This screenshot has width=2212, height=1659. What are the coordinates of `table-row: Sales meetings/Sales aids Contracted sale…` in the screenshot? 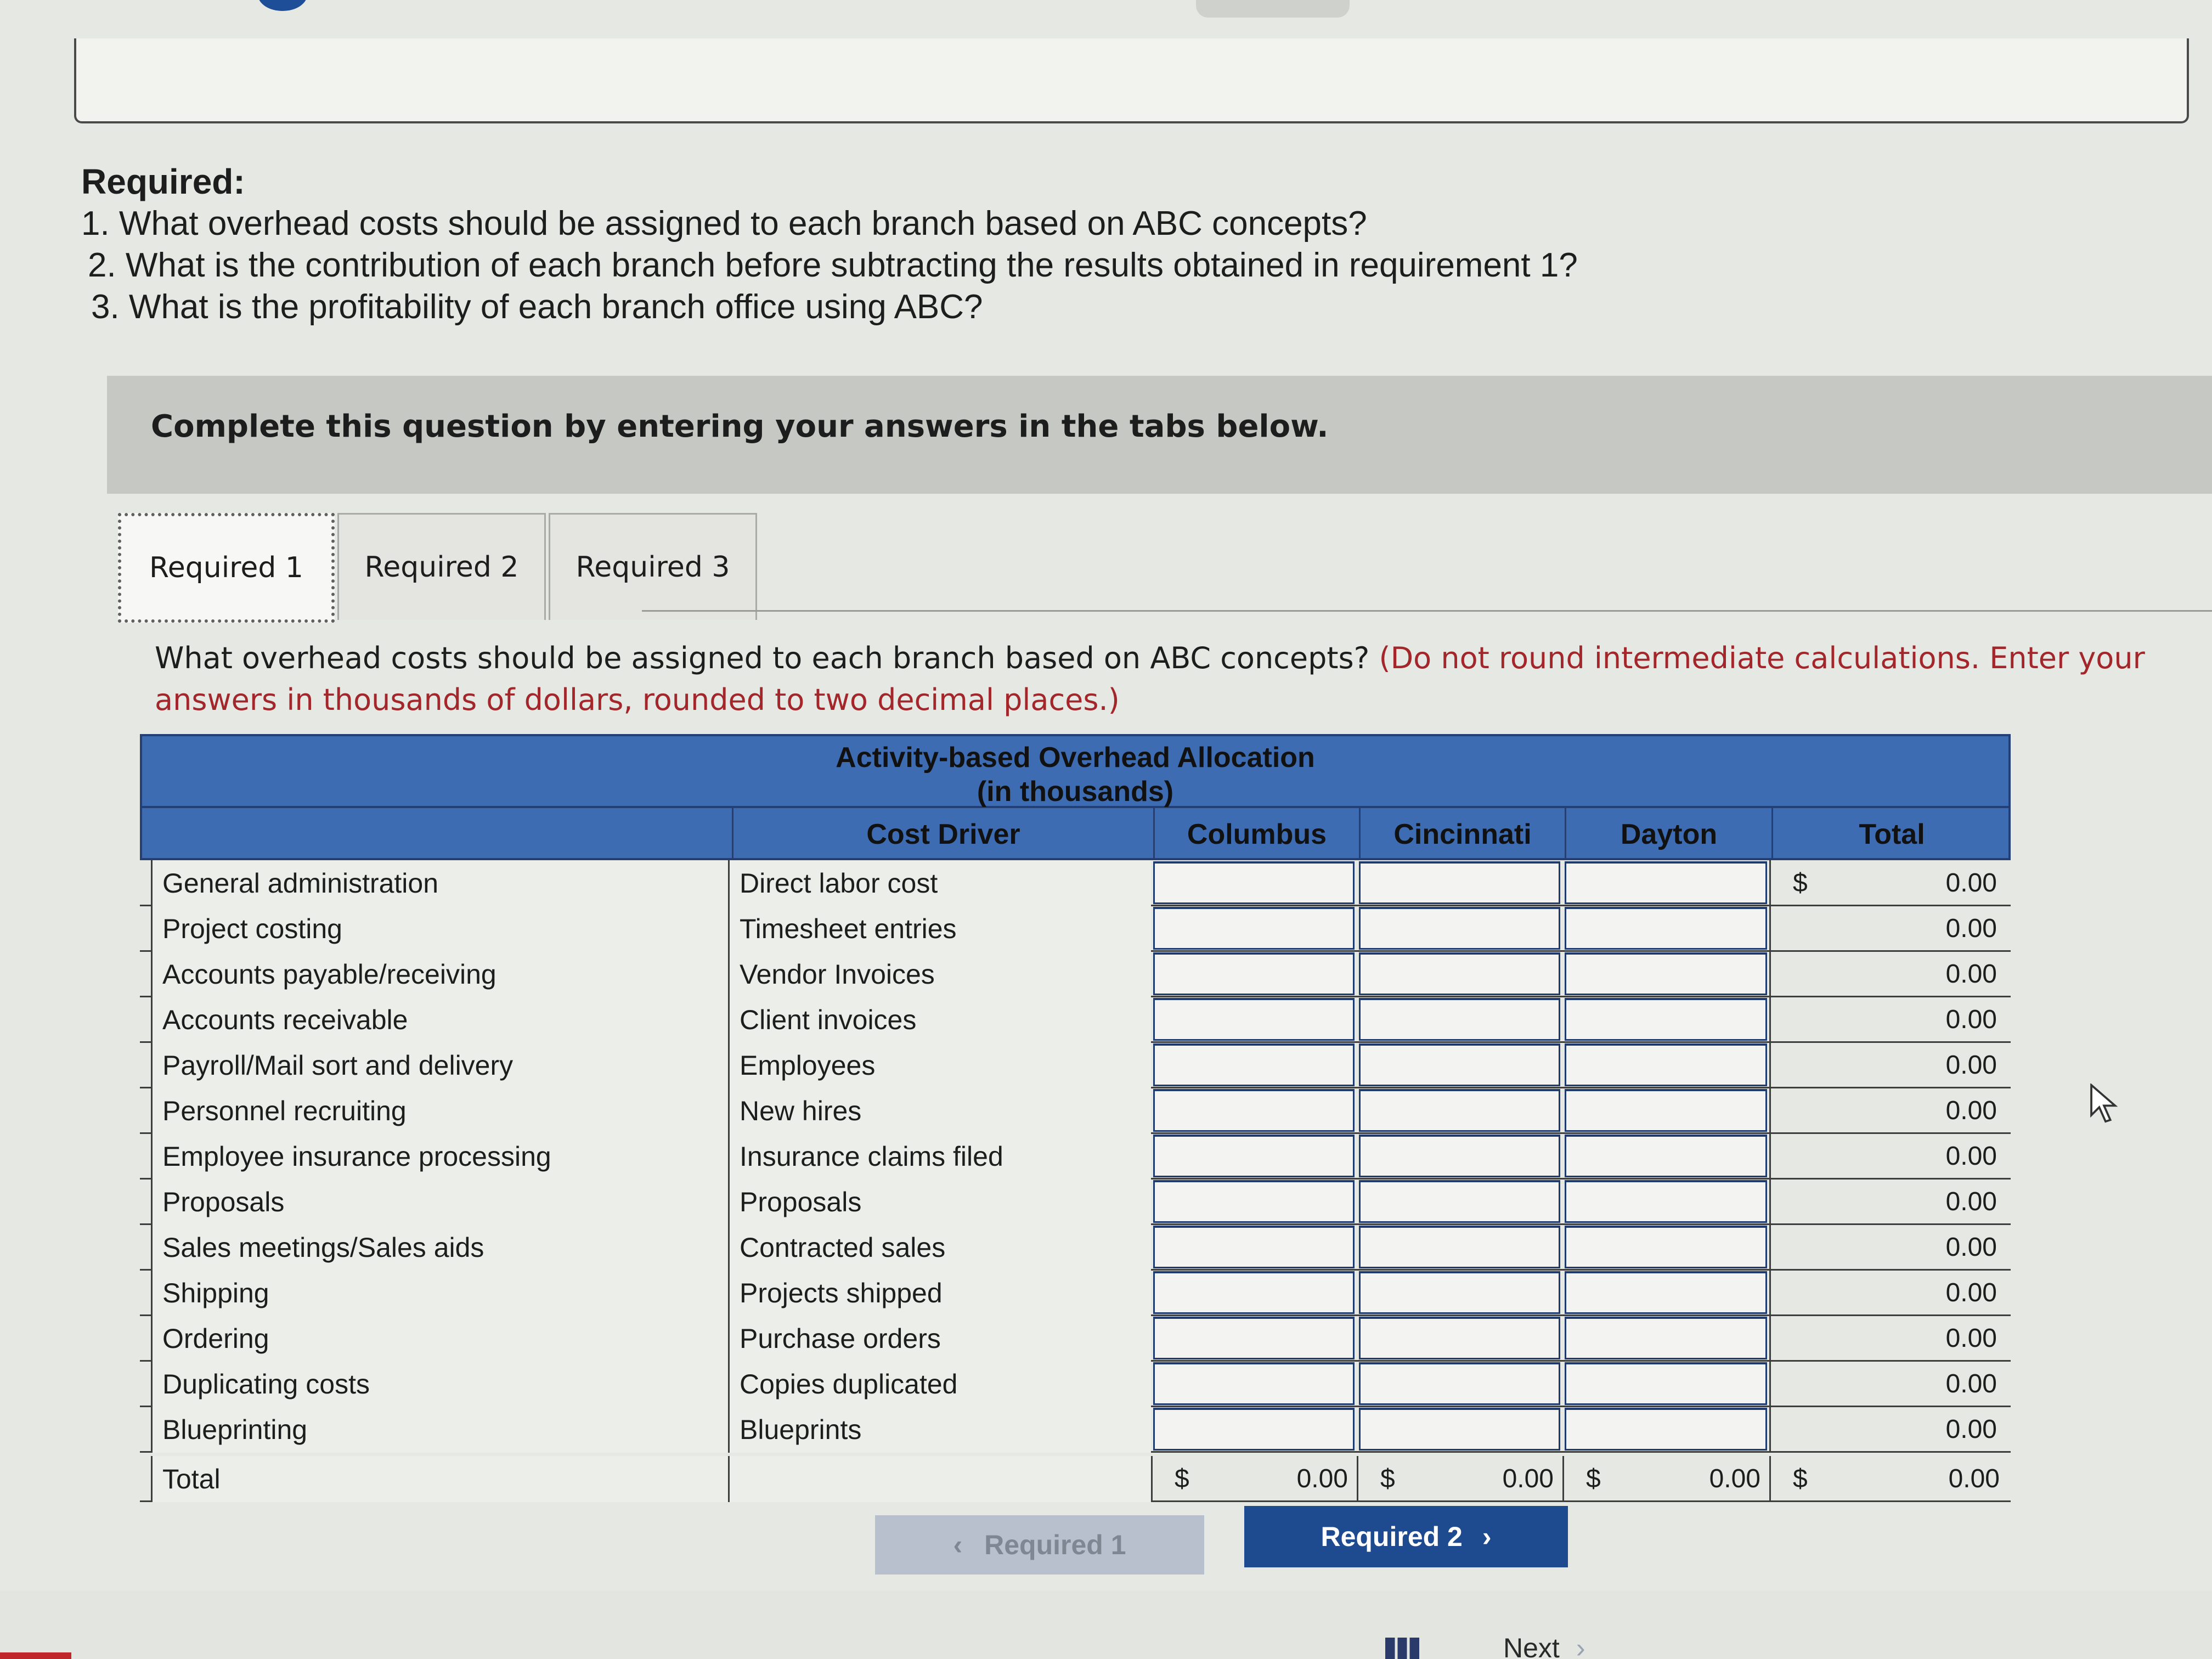 It's located at (1075, 1248).